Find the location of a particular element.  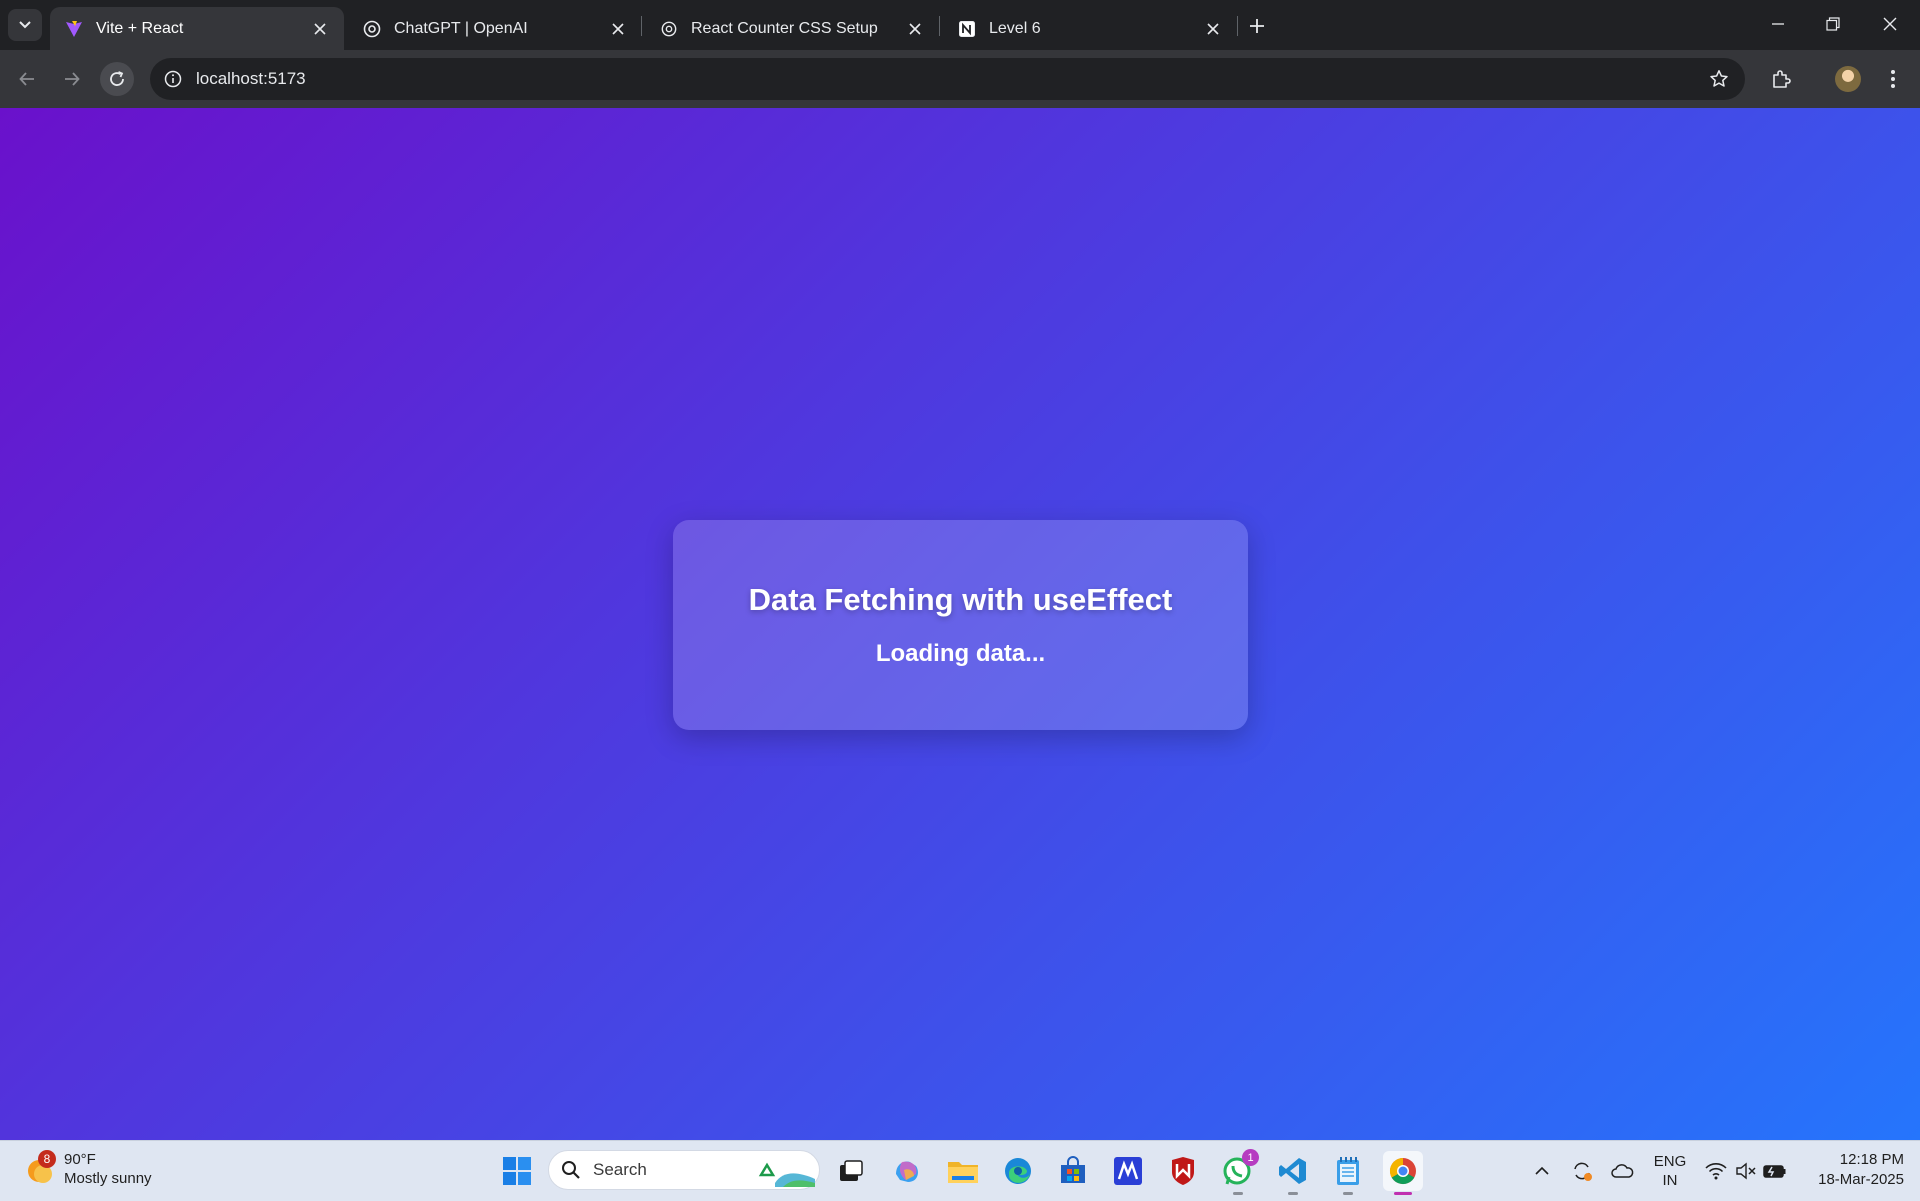

profile-avatar is located at coordinates (1848, 79).